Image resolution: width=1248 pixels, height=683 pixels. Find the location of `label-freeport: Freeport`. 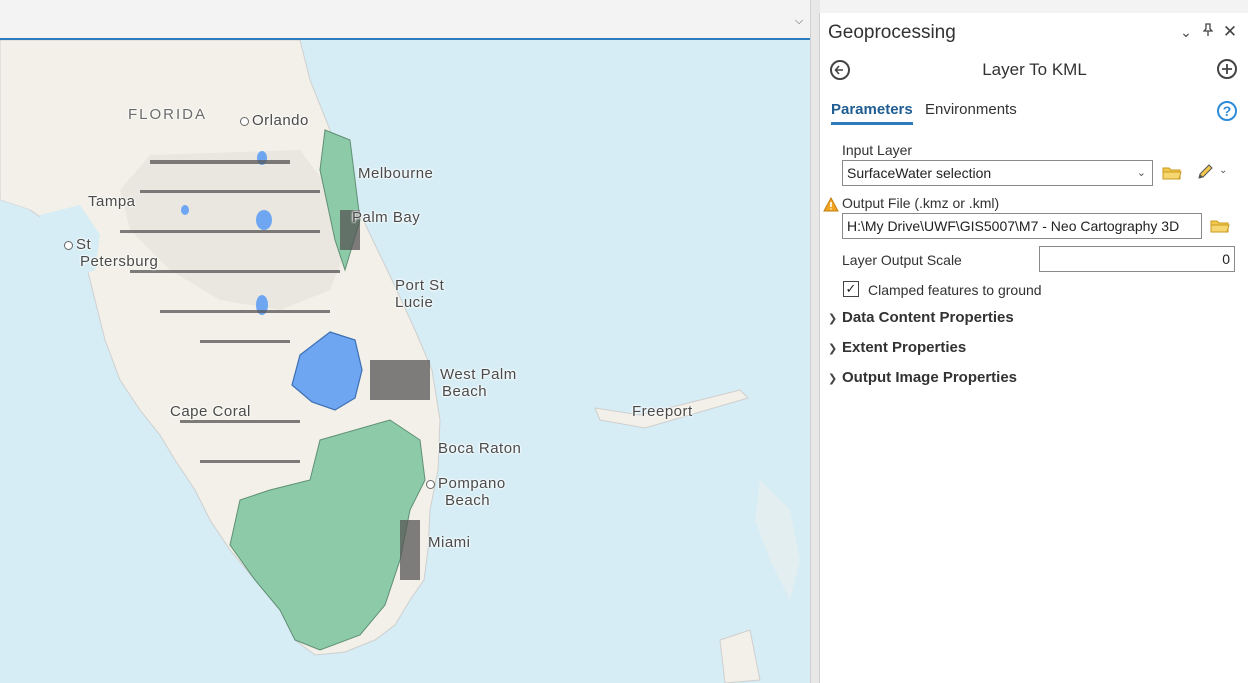

label-freeport: Freeport is located at coordinates (662, 411).